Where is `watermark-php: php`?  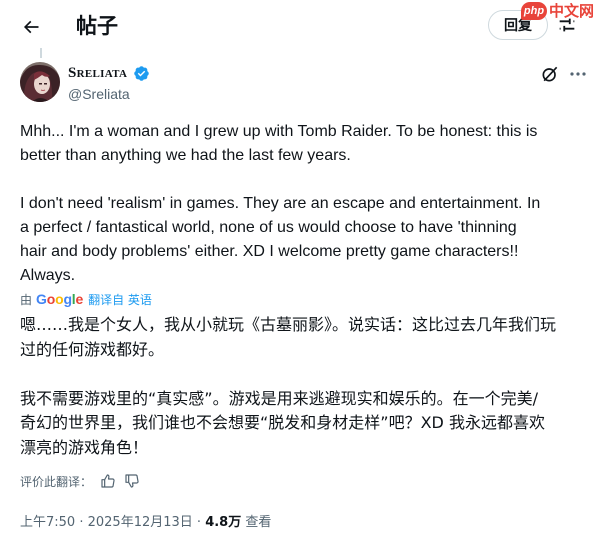
watermark-php: php is located at coordinates (534, 11).